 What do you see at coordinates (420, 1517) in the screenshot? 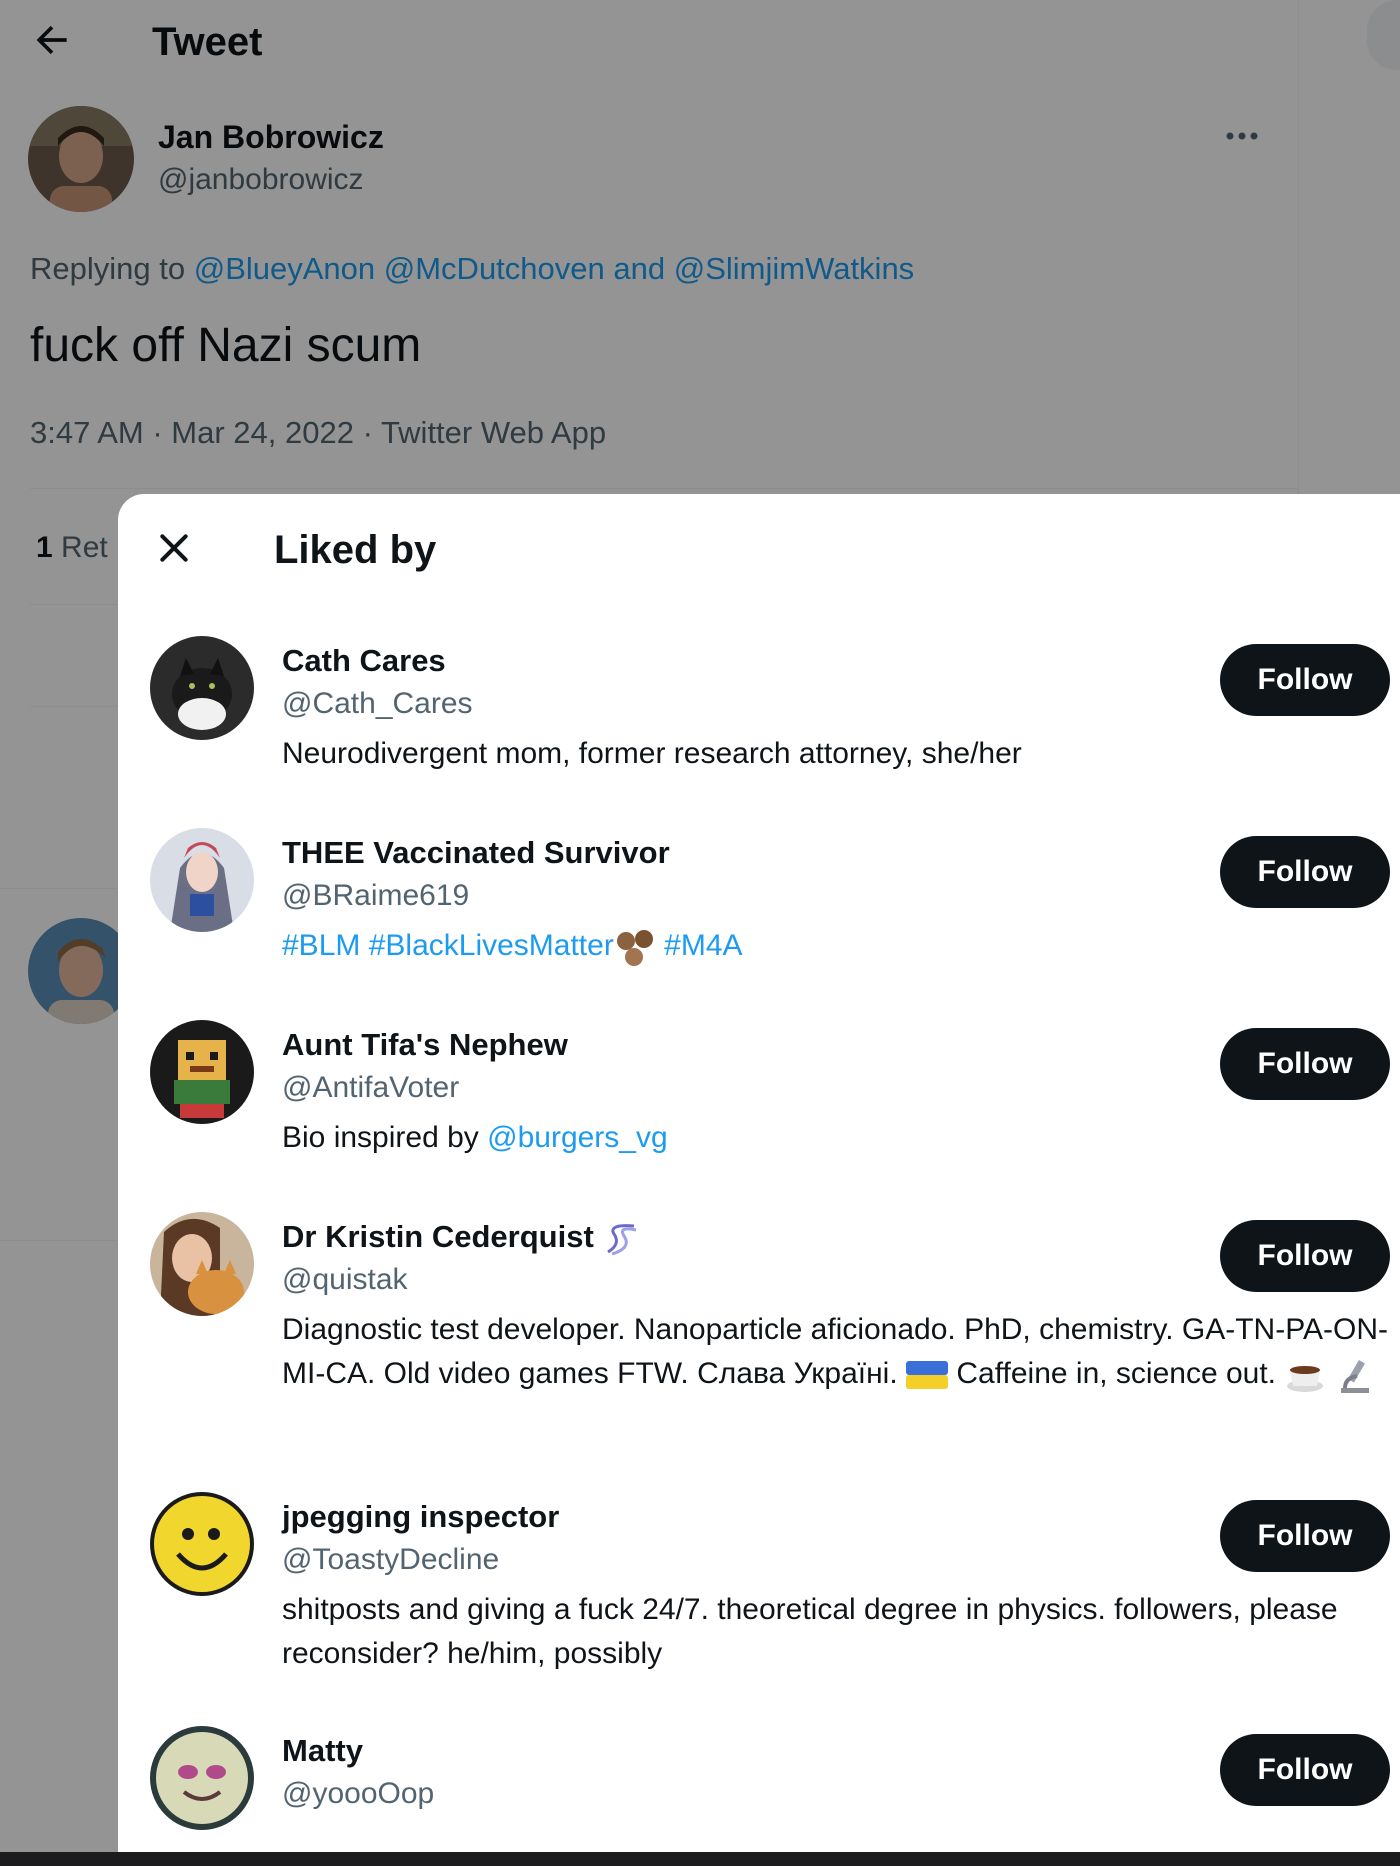
I see `user-name: jpegging inspector` at bounding box center [420, 1517].